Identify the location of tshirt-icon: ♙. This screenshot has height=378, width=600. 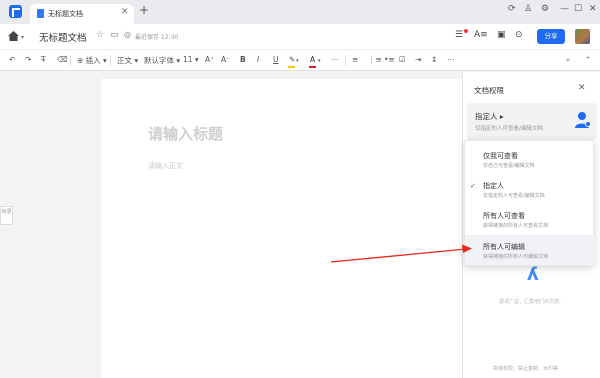
(528, 9).